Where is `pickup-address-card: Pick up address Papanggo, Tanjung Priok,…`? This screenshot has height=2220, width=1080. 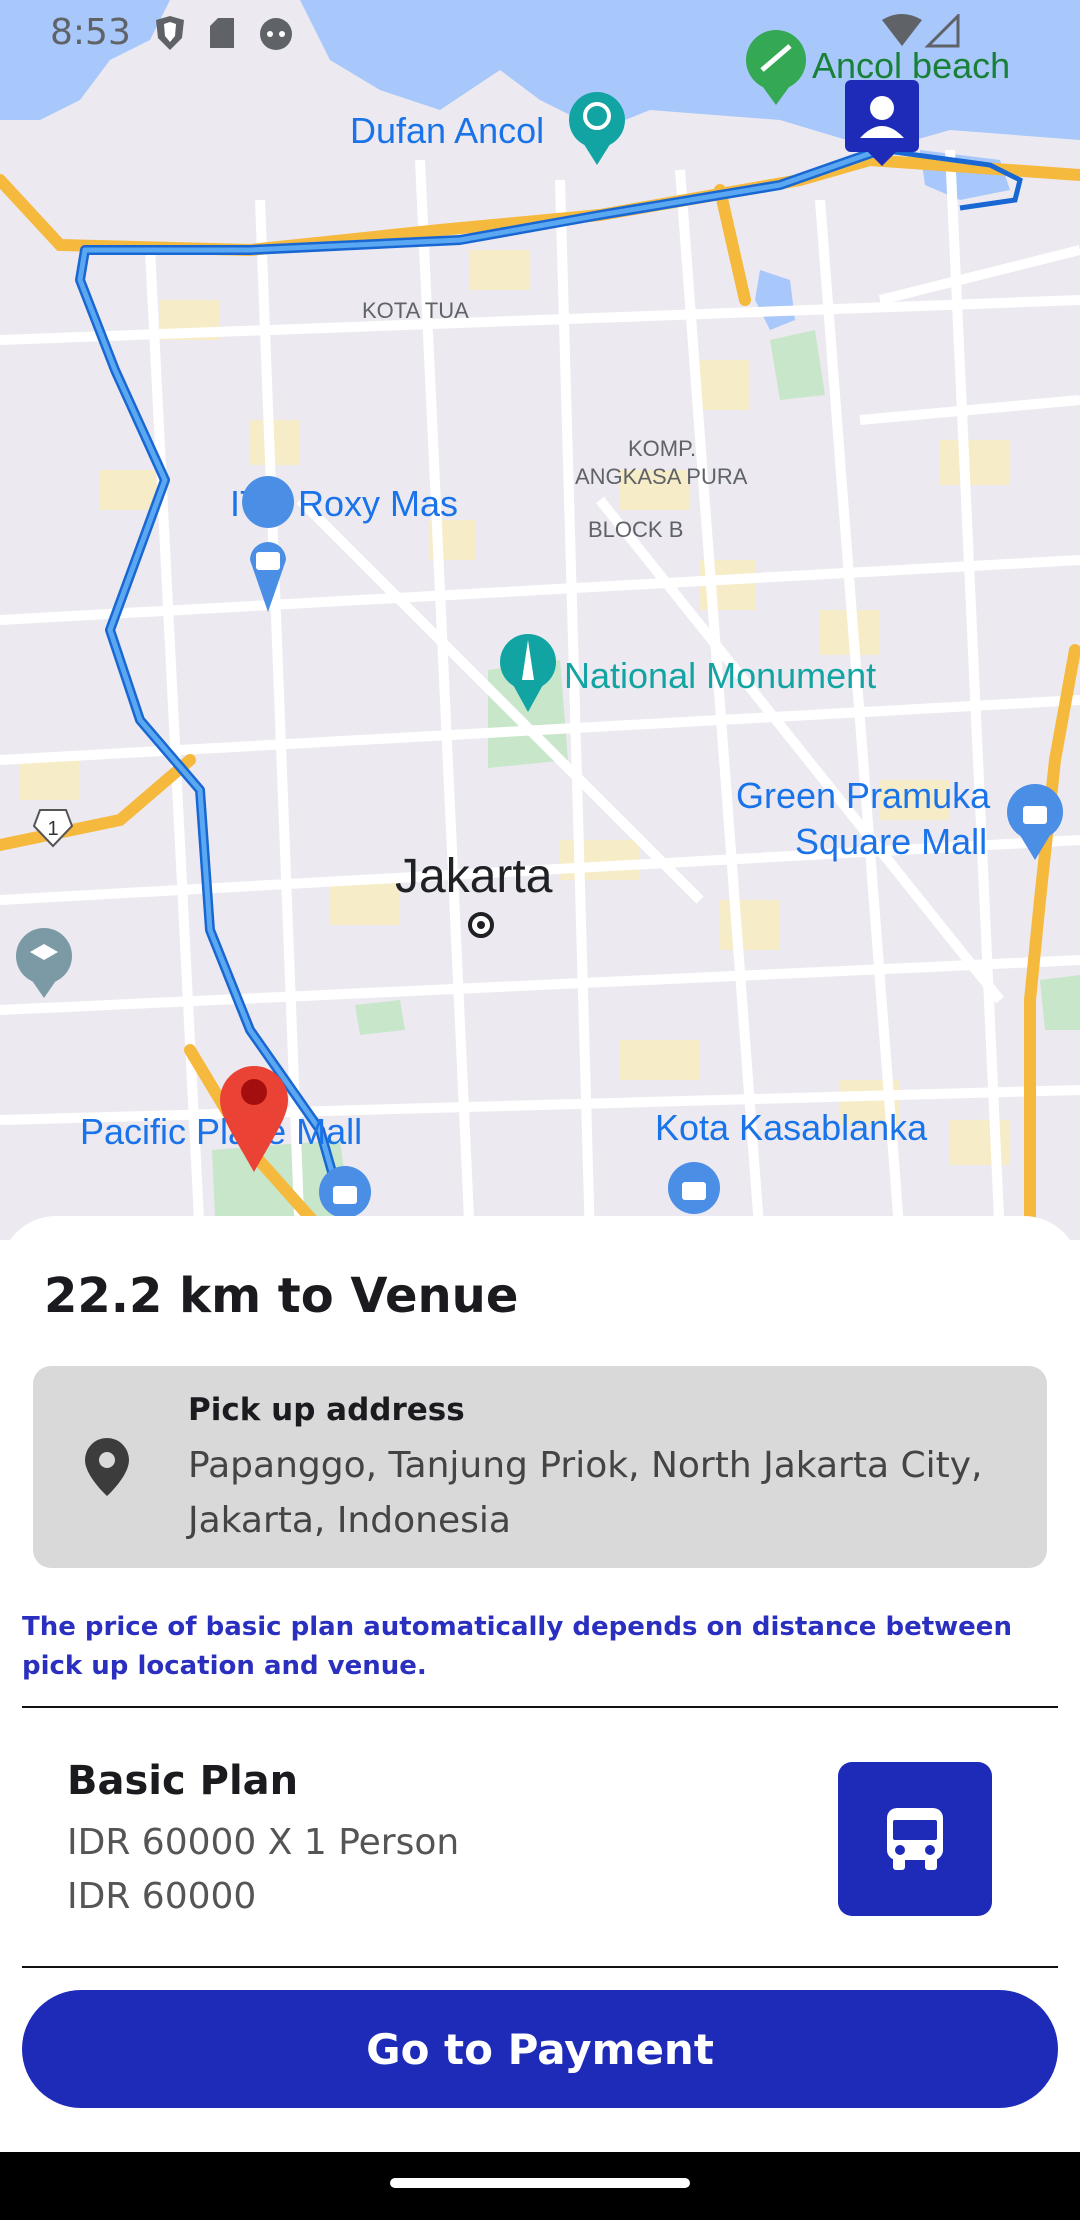
pickup-address-card: Pick up address Papanggo, Tanjung Priok,… is located at coordinates (540, 1467).